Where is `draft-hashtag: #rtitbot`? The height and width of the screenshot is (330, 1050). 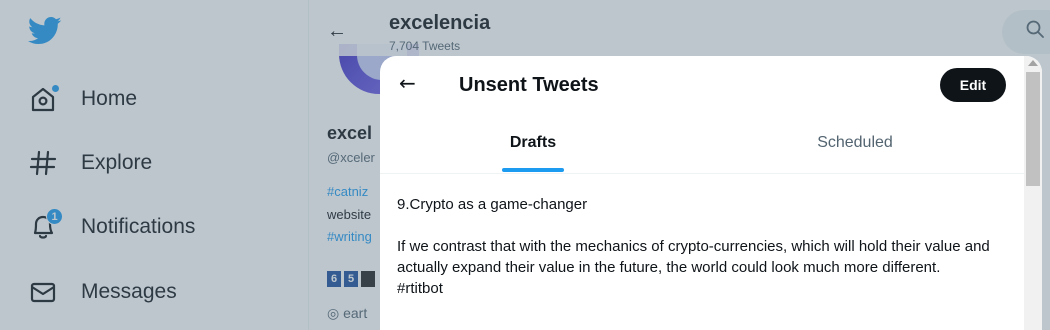
draft-hashtag: #rtitbot is located at coordinates (420, 288).